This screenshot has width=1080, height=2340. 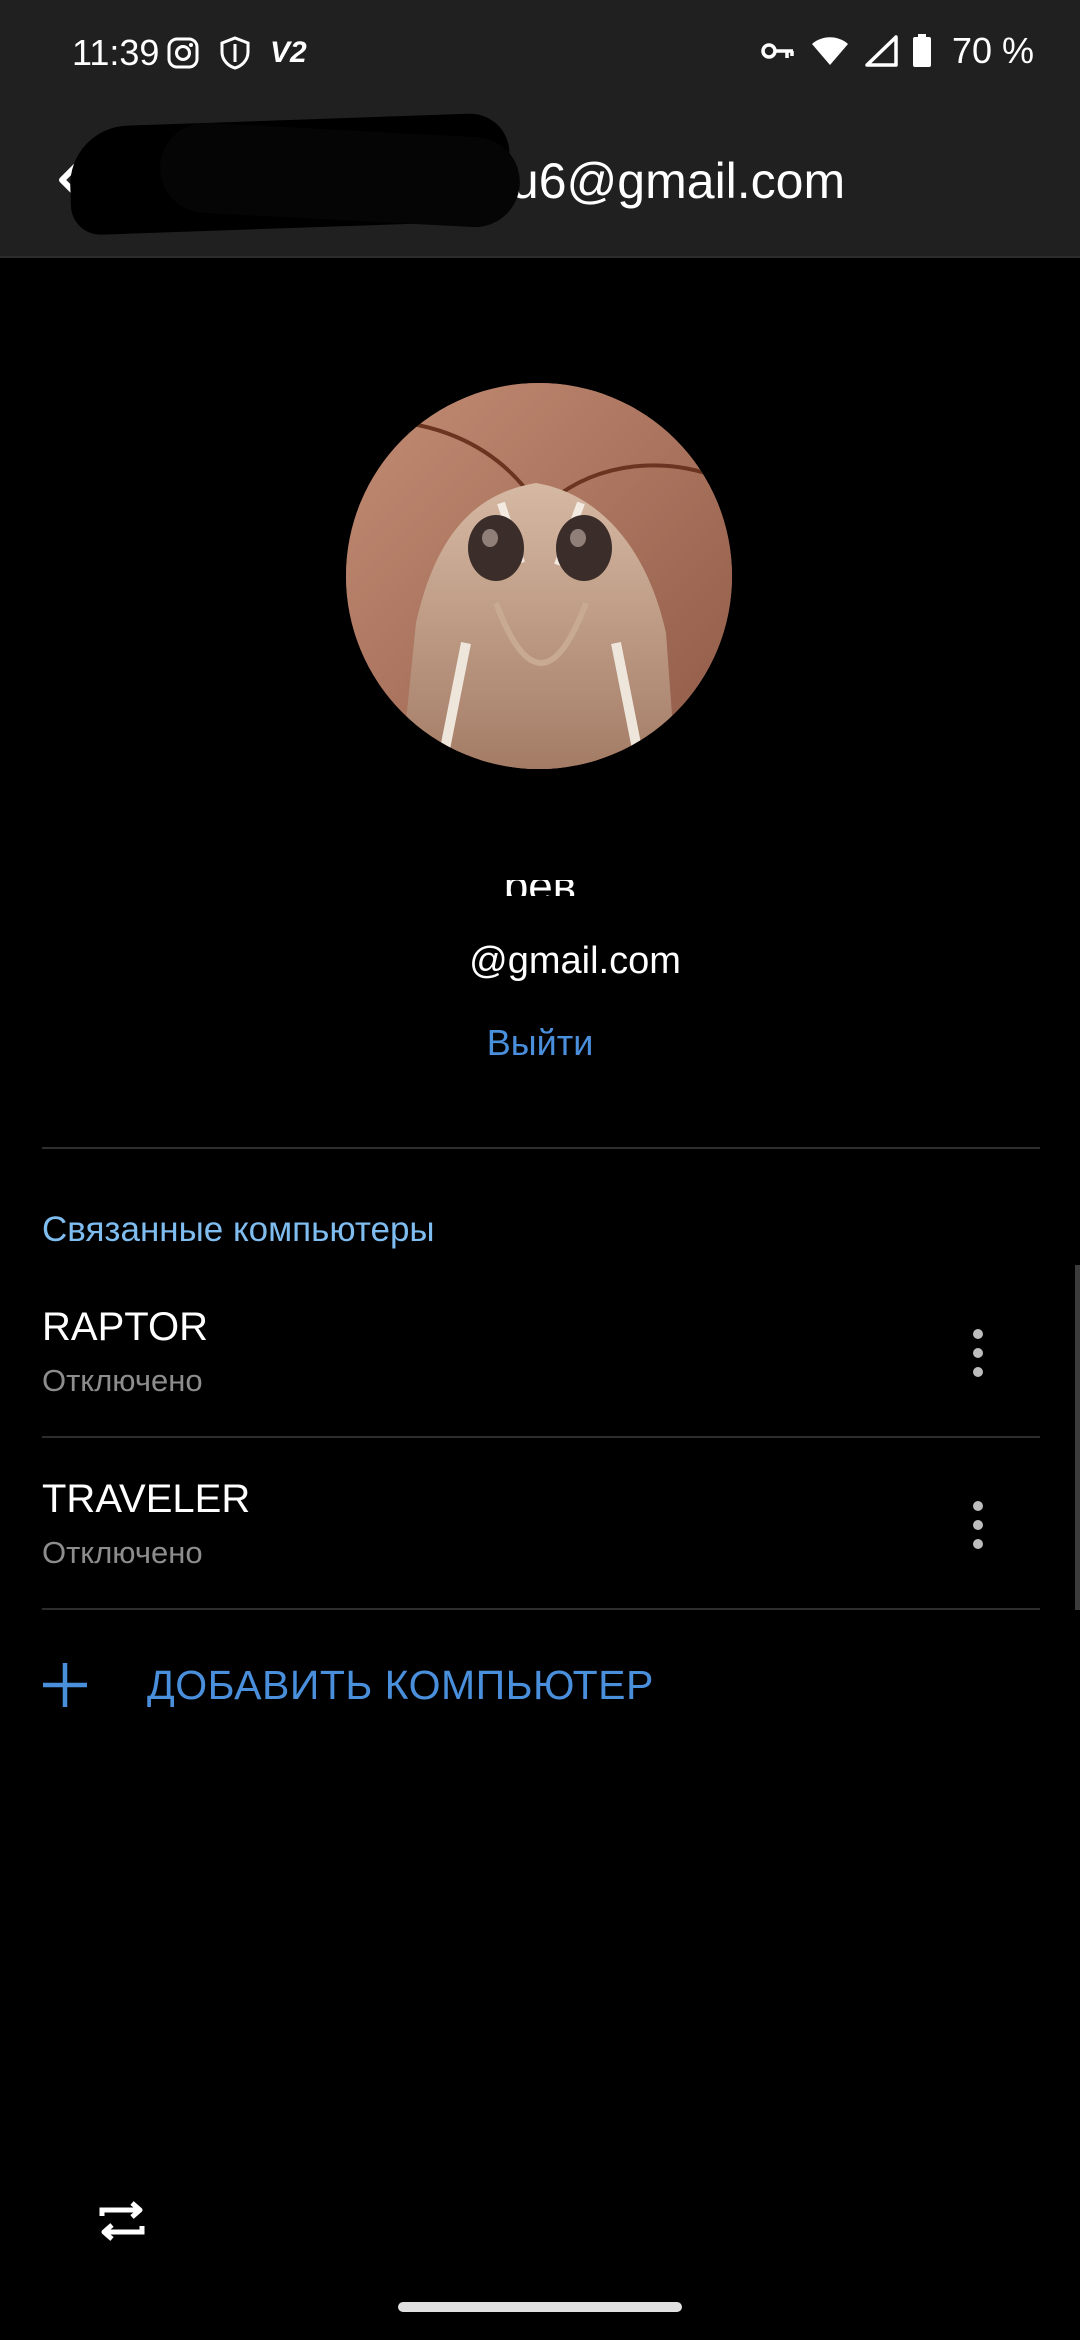 I want to click on instagram-icon, so click(x=183, y=53).